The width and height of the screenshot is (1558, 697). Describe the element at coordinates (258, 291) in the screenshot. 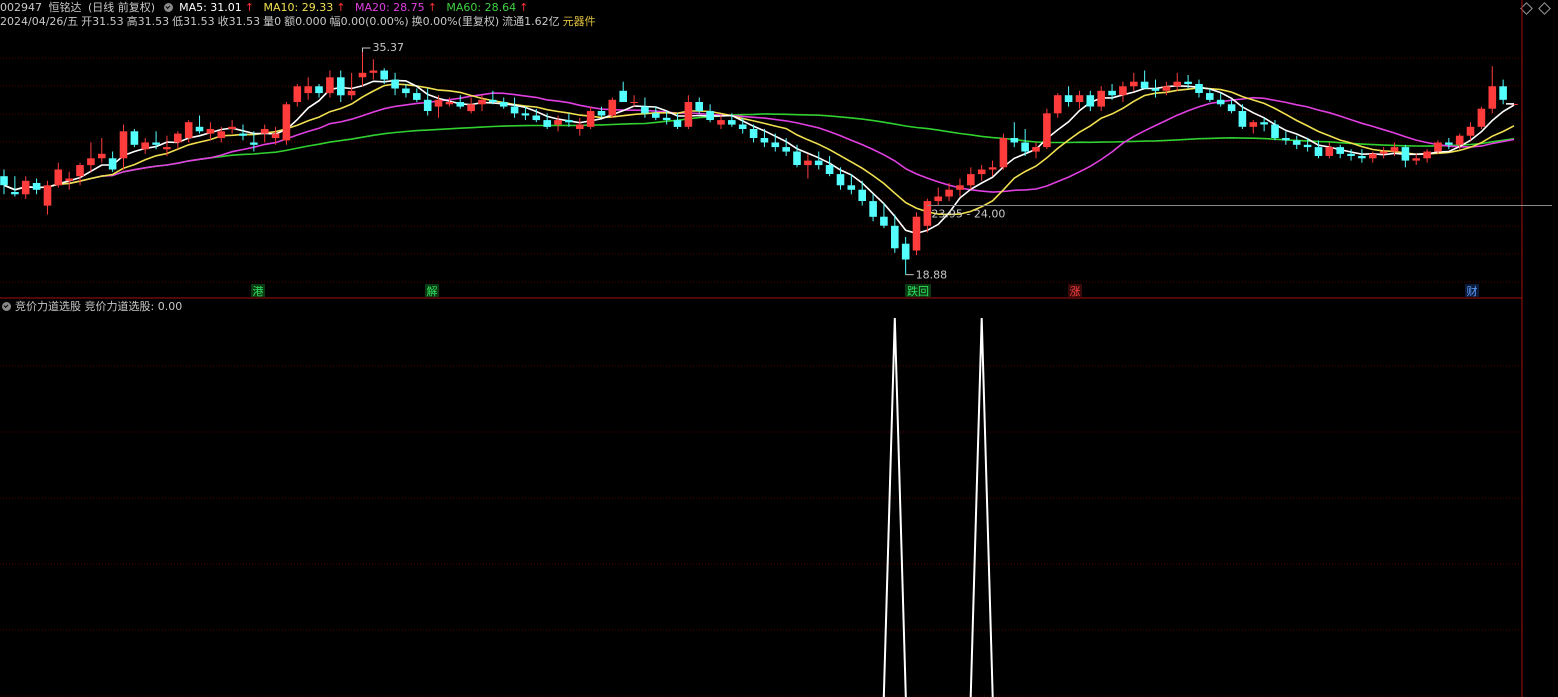

I see `event-marker-label: 港` at that location.